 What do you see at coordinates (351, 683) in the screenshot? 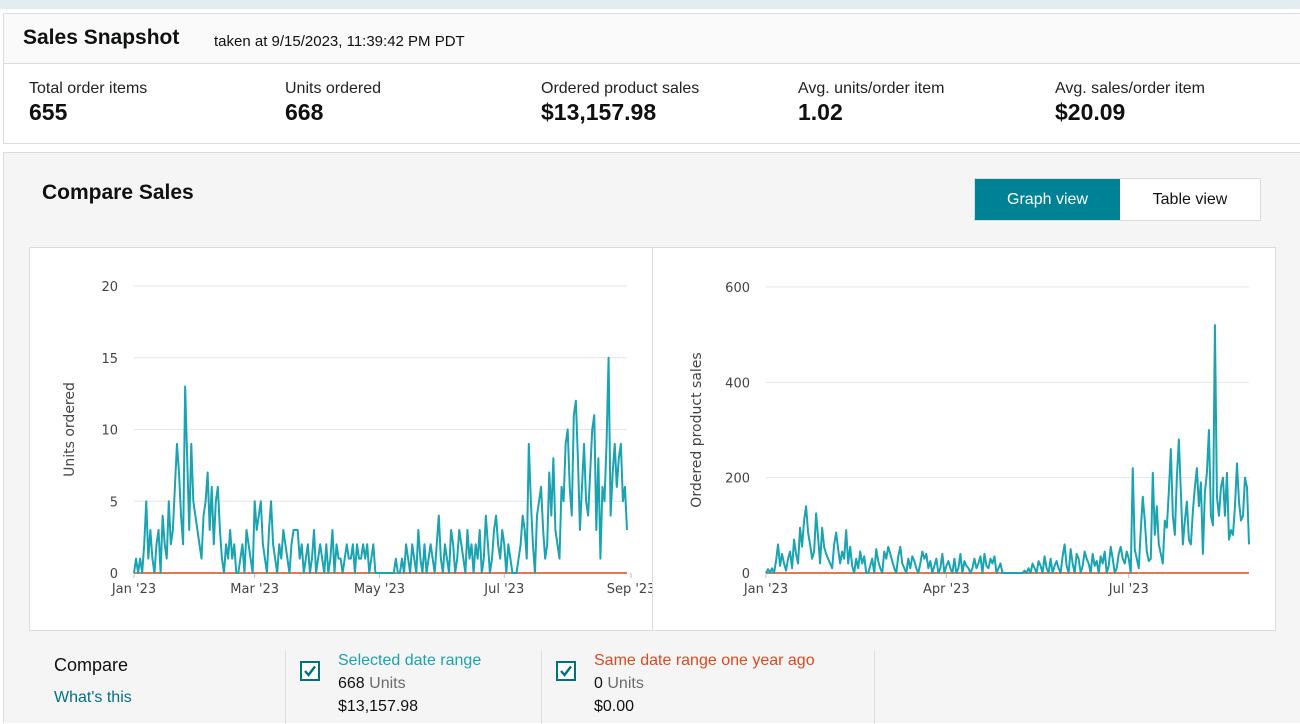
I see `selected-units-number: 668` at bounding box center [351, 683].